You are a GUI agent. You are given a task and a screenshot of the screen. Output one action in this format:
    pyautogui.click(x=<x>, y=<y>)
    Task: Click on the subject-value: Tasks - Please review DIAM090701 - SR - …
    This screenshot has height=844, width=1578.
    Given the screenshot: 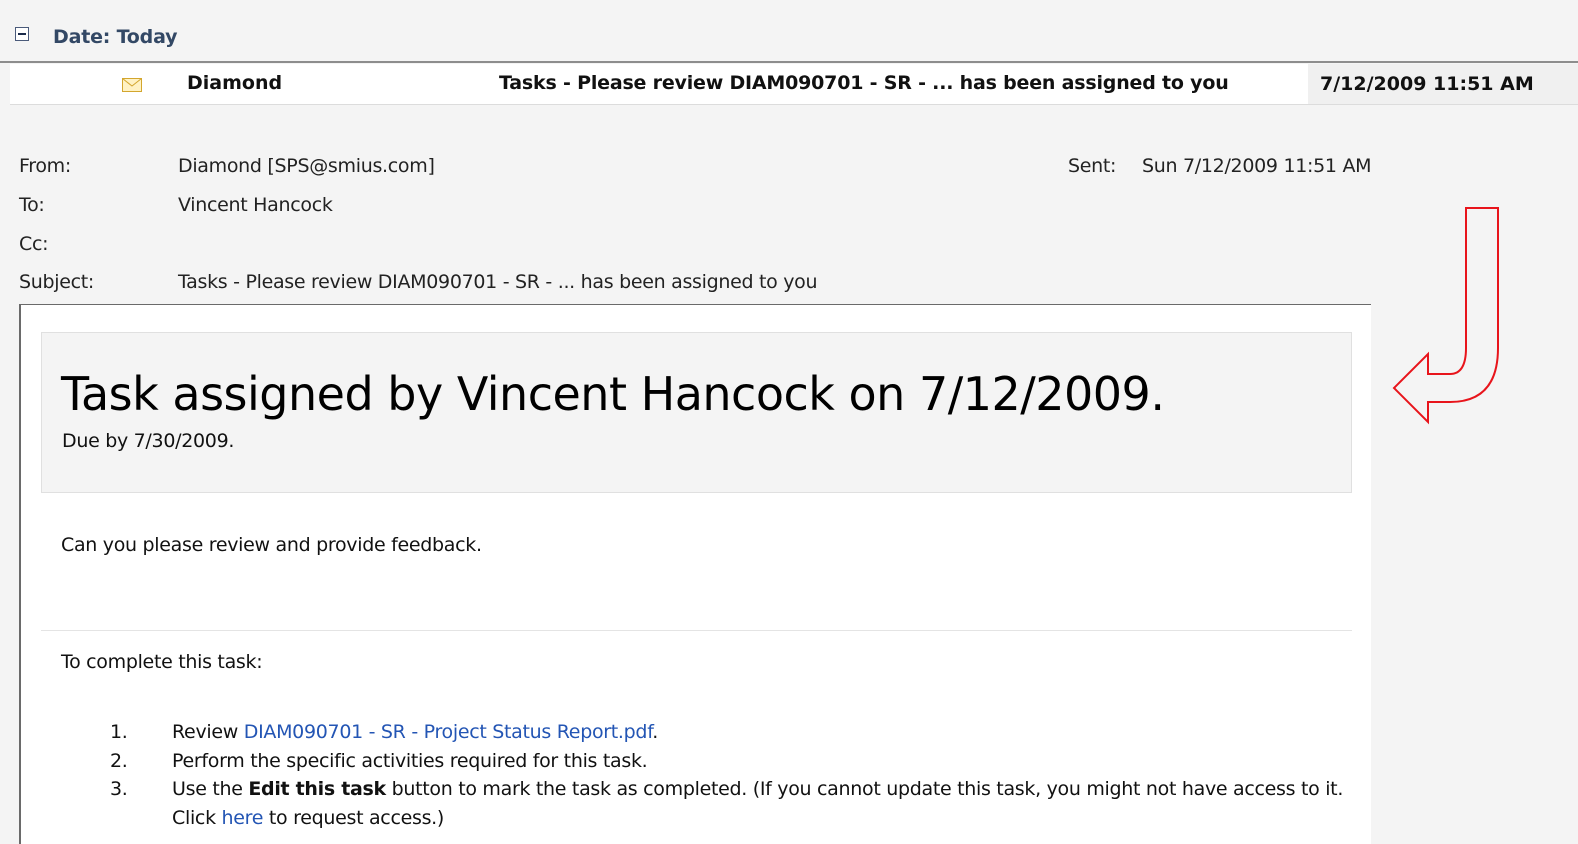 What is the action you would take?
    pyautogui.click(x=498, y=282)
    